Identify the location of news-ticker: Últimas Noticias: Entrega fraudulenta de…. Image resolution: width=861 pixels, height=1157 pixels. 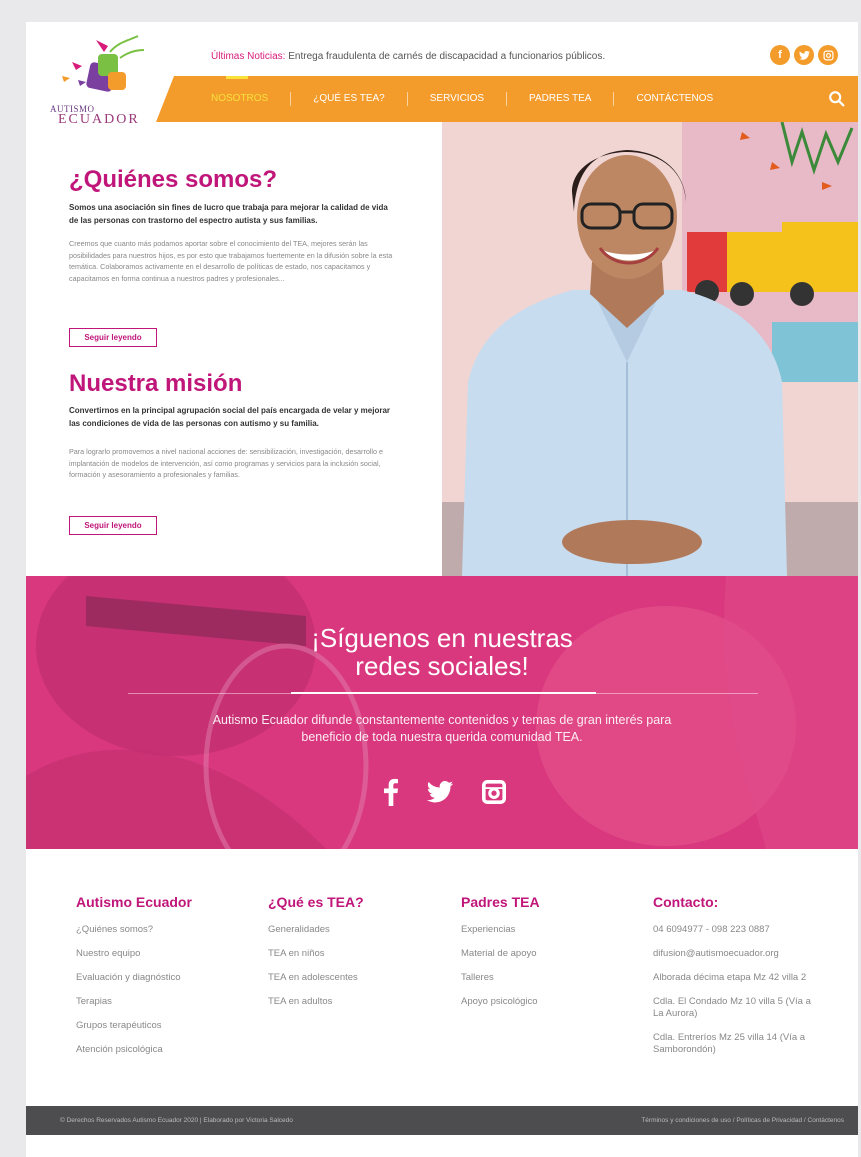
(408, 56).